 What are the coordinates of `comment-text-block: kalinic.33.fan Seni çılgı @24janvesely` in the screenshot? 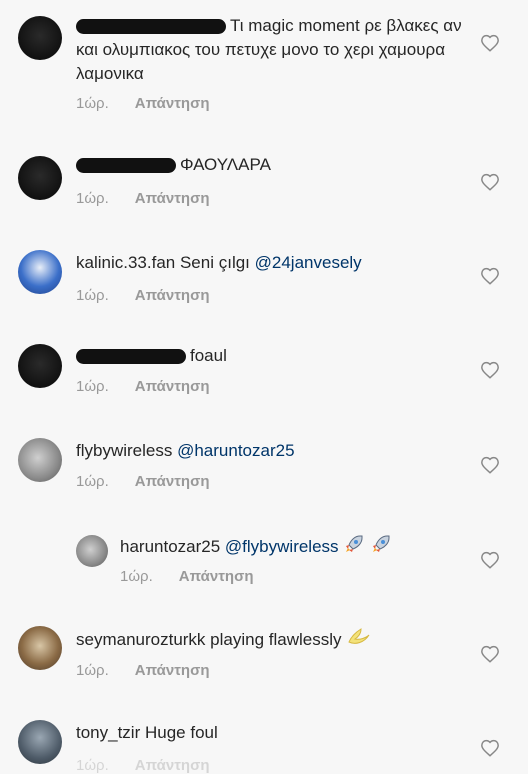 It's located at (271, 263).